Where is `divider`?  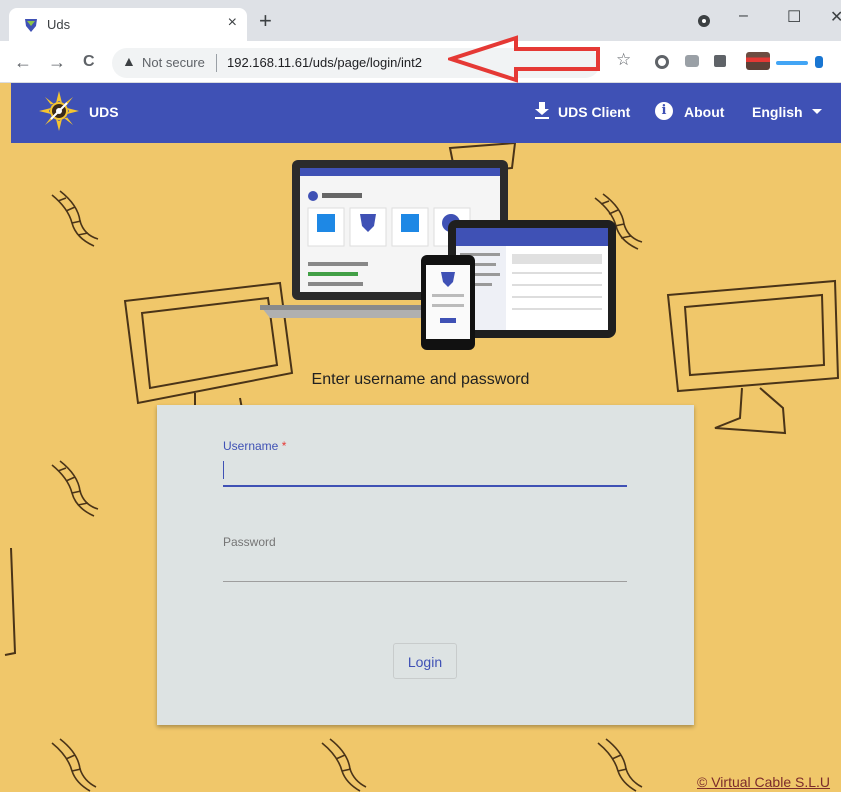 divider is located at coordinates (216, 63).